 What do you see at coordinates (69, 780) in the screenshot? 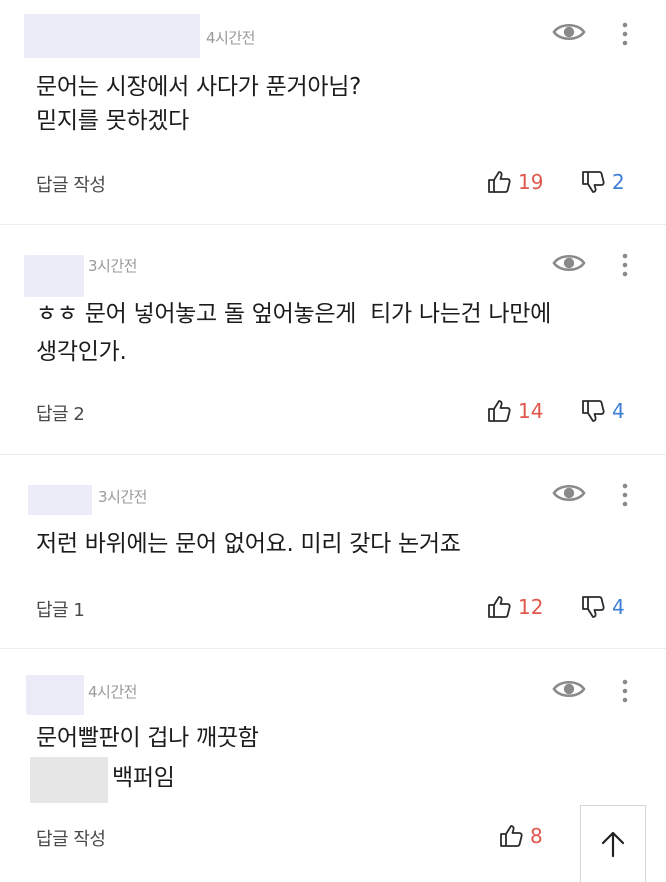
I see `redacted-block` at bounding box center [69, 780].